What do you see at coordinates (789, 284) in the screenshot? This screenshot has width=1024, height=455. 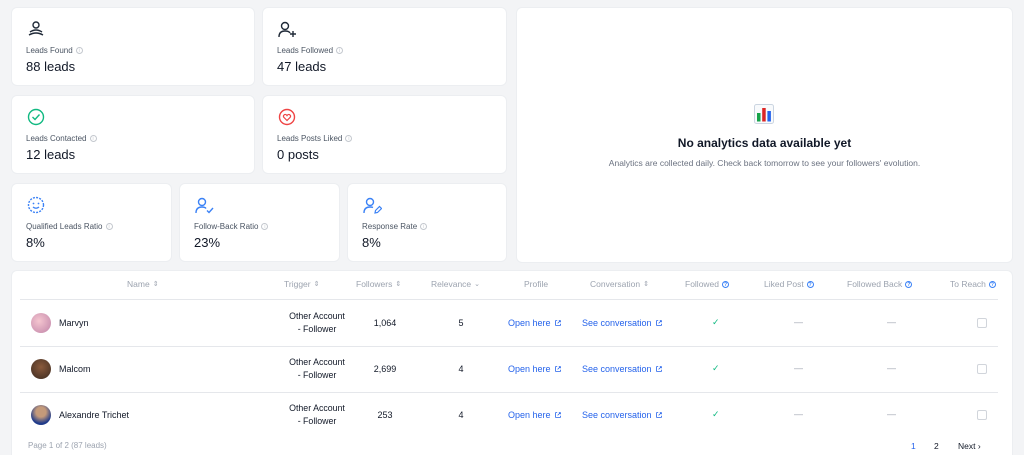 I see `column-header-liked-post: Liked Post?` at bounding box center [789, 284].